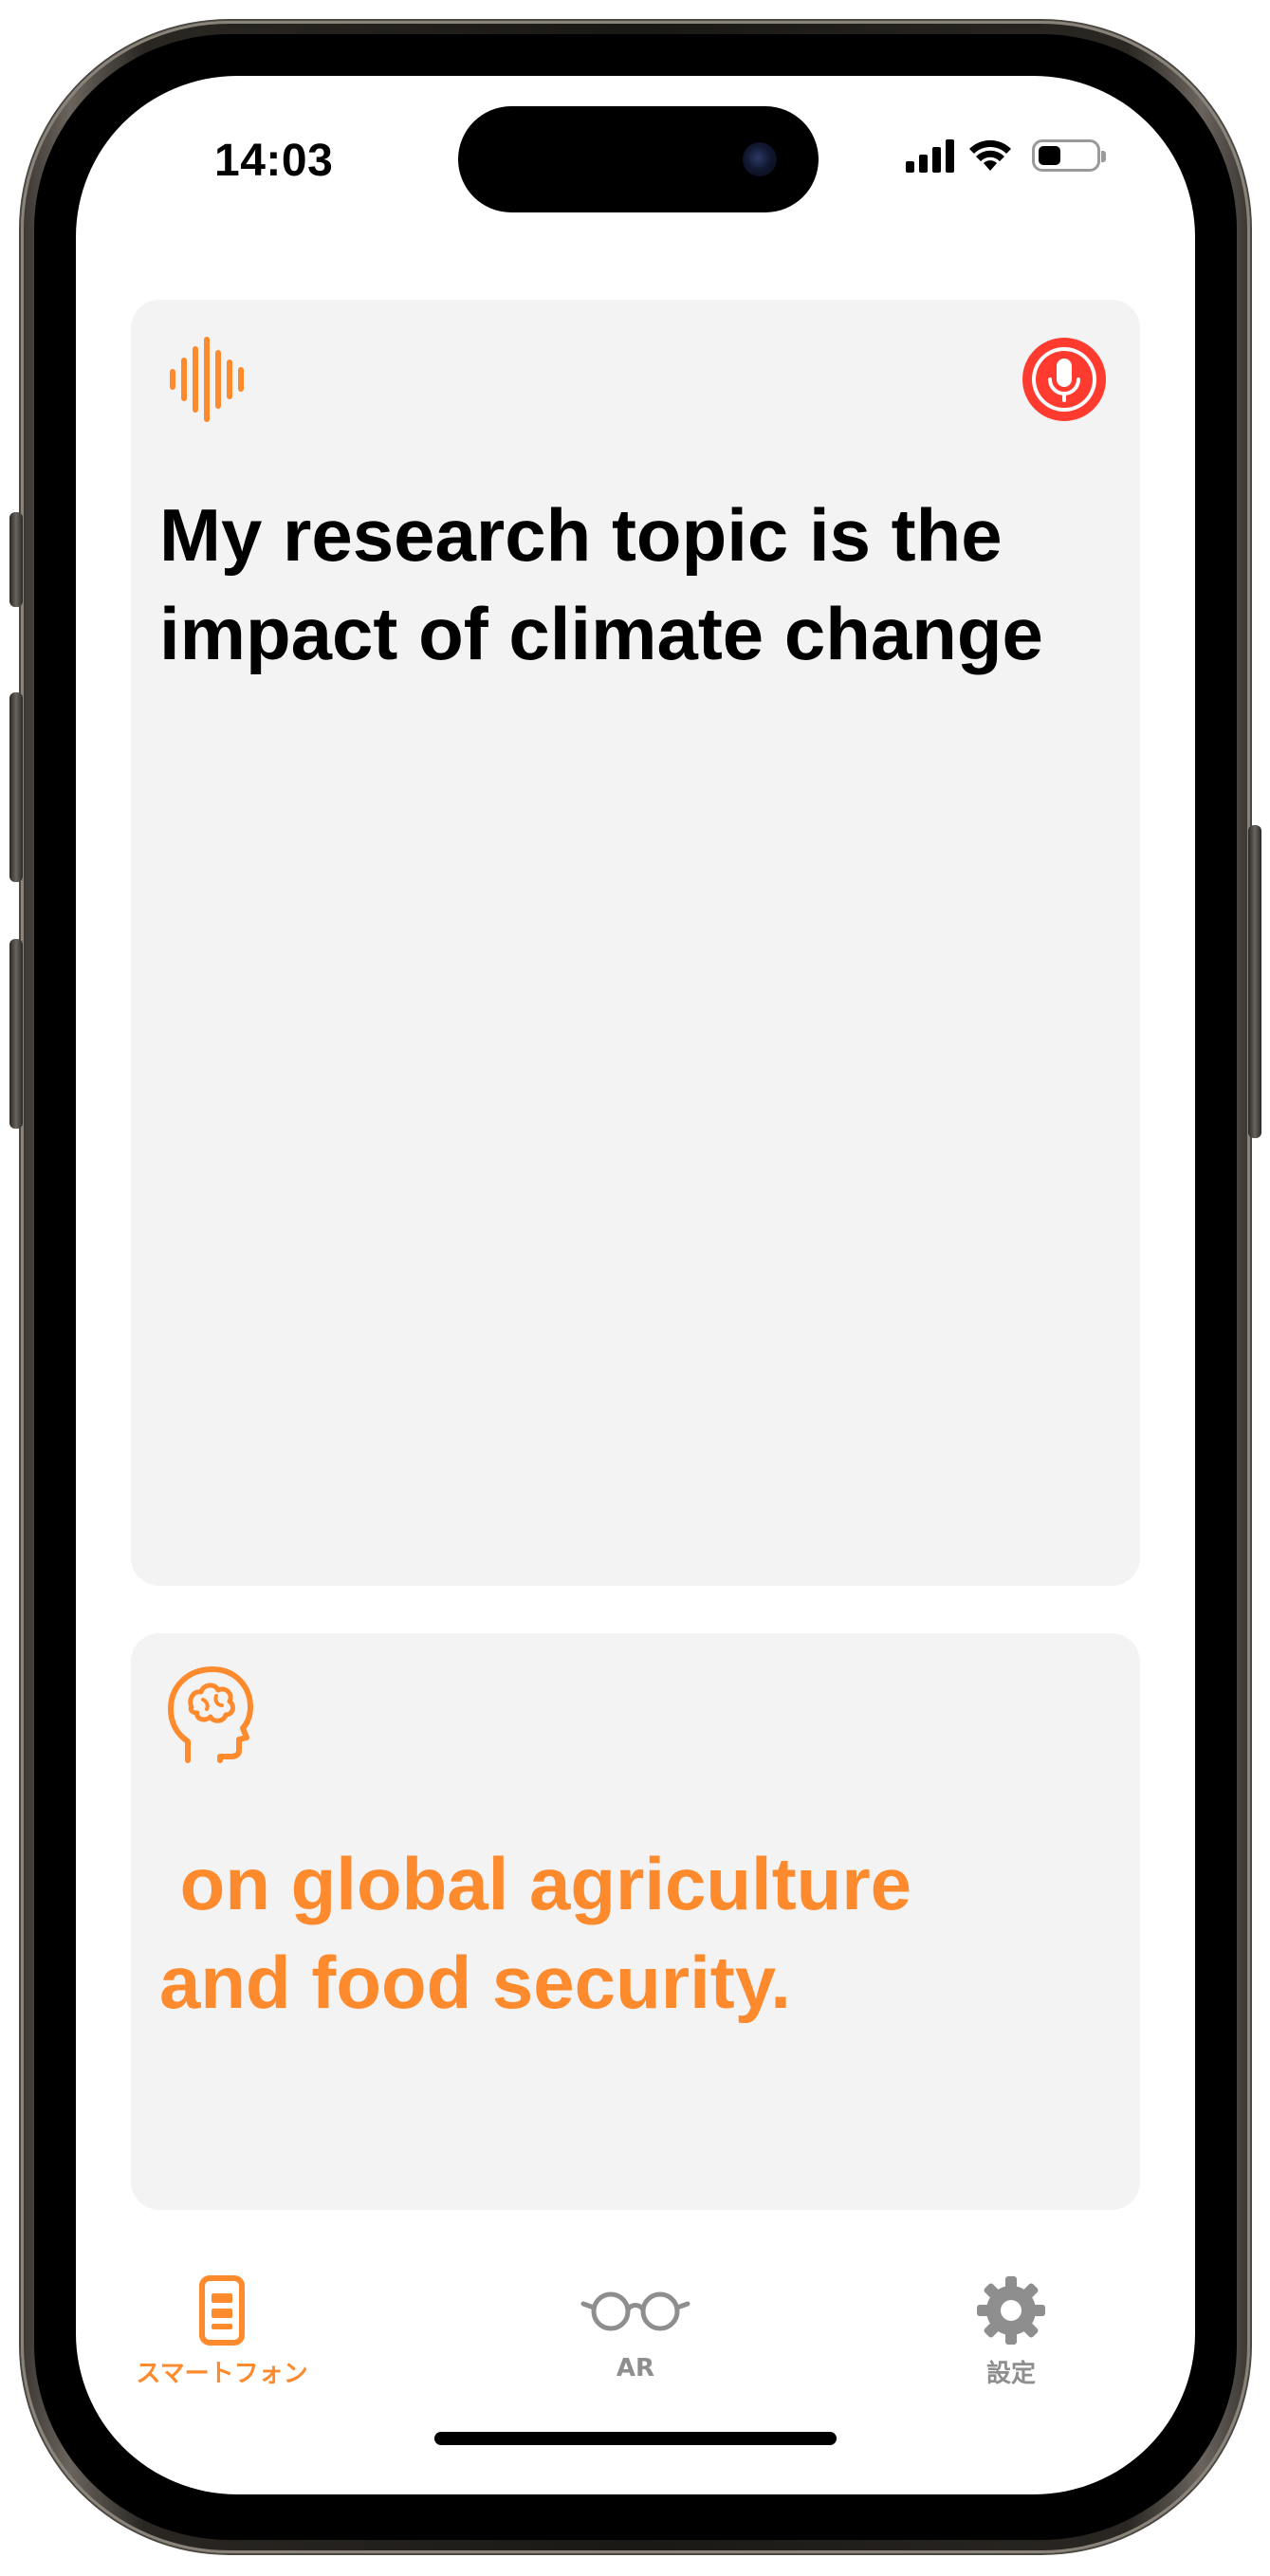 The image size is (1270, 2576). I want to click on battery-level-fill, so click(1049, 155).